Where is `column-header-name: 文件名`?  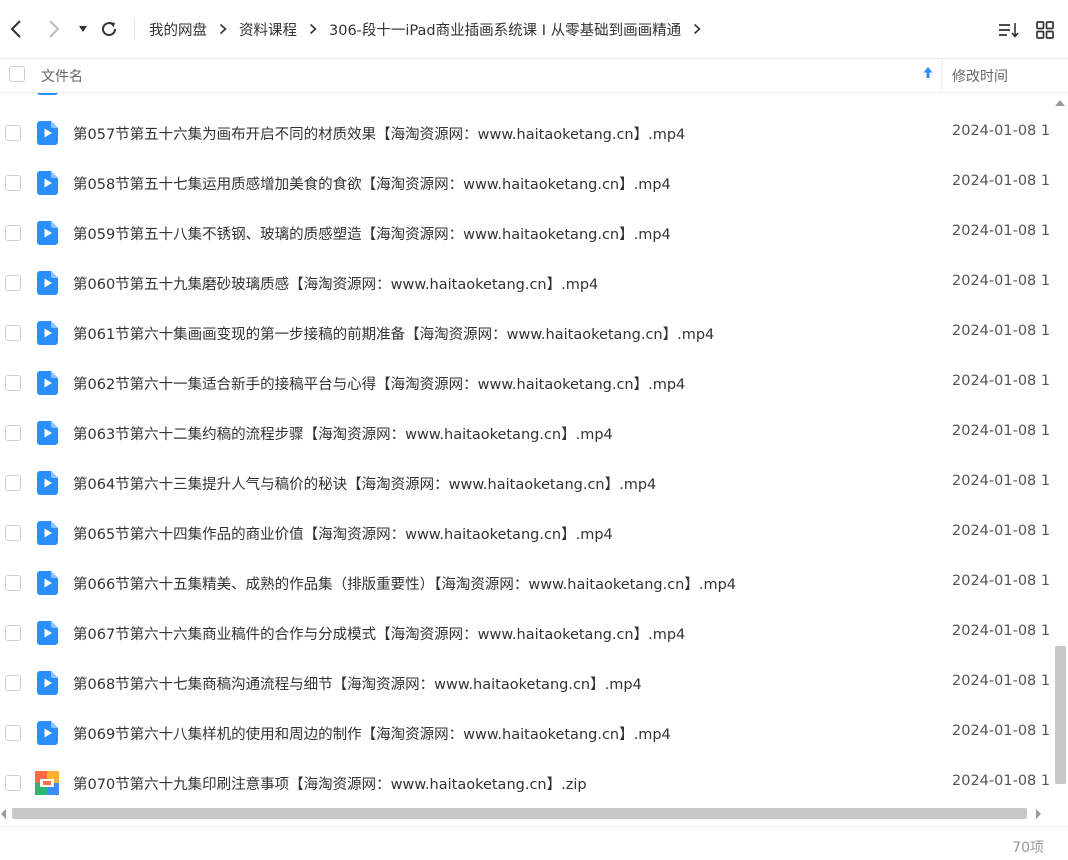
column-header-name: 文件名 is located at coordinates (62, 76).